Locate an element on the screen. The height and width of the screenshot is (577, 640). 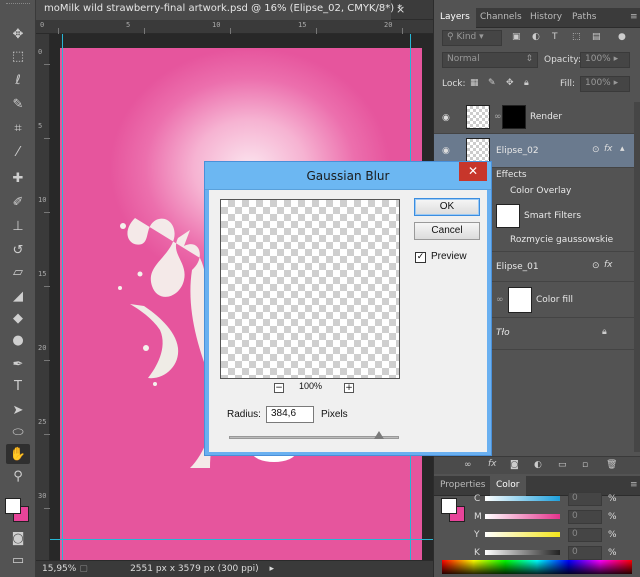
close-document-icon: × is located at coordinates (400, 9).